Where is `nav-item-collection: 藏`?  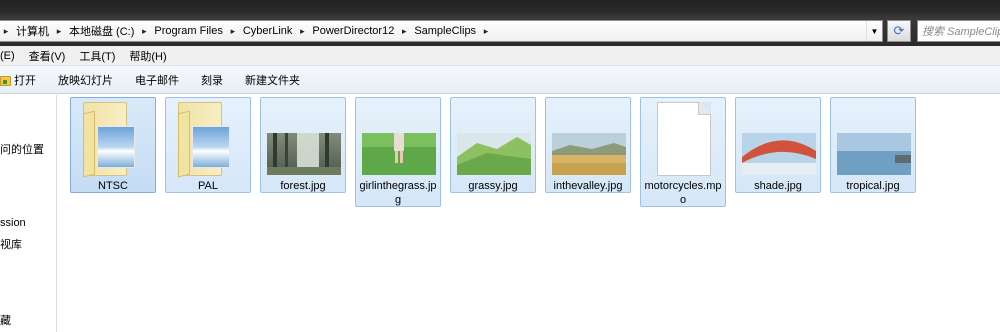
nav-item-collection: 藏 is located at coordinates (5, 320).